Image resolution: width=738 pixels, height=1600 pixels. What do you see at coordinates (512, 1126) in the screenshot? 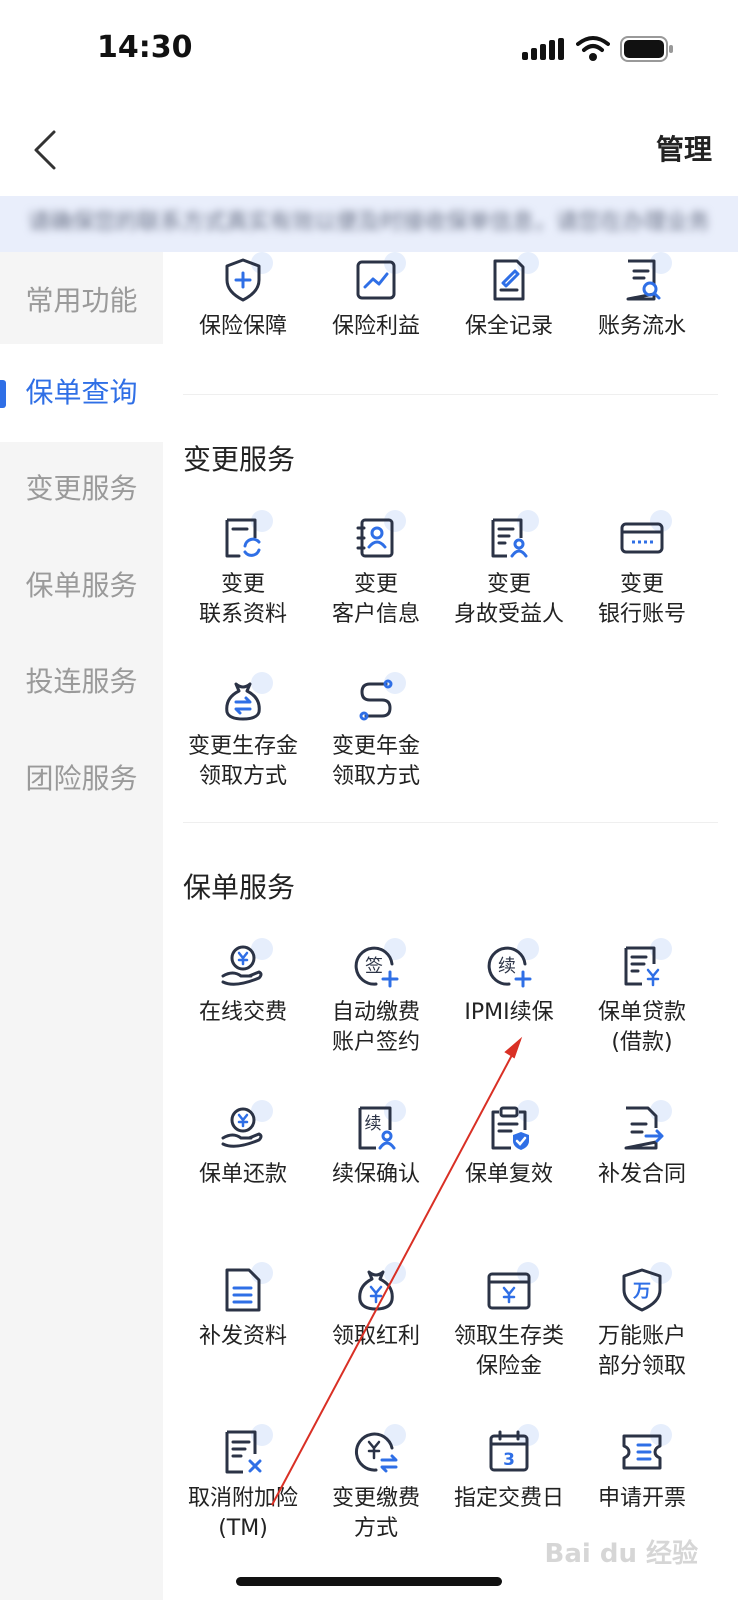
I see `clipboard-check-icon` at bounding box center [512, 1126].